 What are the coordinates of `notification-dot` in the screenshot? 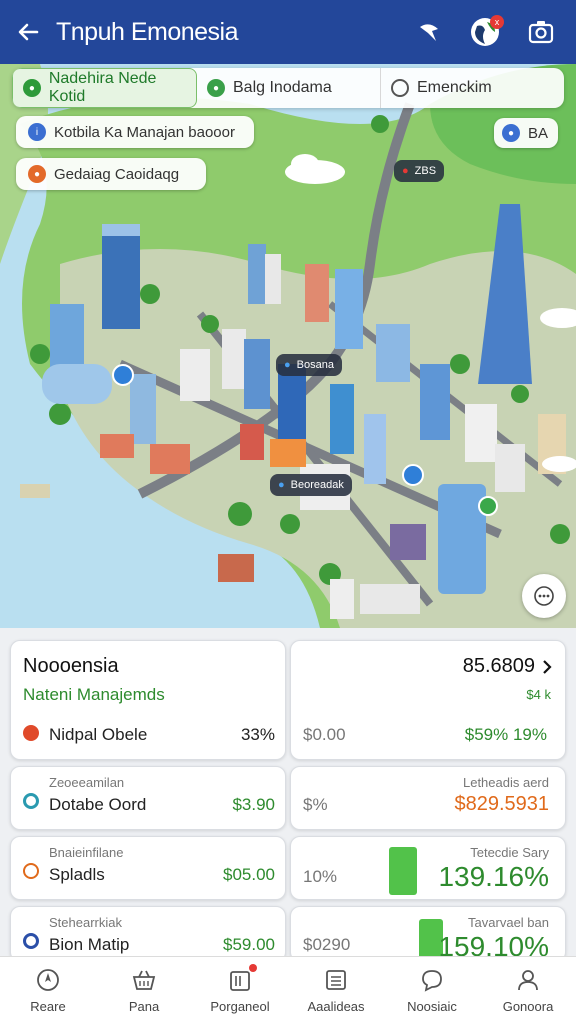 It's located at (253, 968).